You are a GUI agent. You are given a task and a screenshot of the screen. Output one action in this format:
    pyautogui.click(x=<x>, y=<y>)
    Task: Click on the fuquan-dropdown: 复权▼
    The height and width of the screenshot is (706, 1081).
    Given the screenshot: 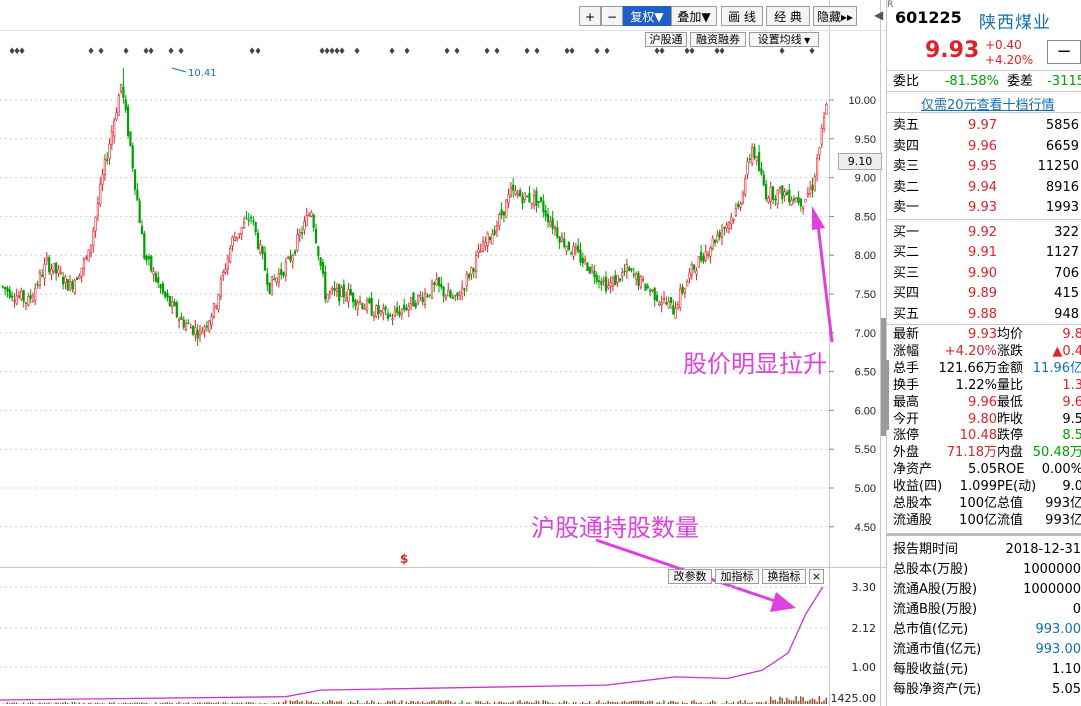 What is the action you would take?
    pyautogui.click(x=647, y=16)
    